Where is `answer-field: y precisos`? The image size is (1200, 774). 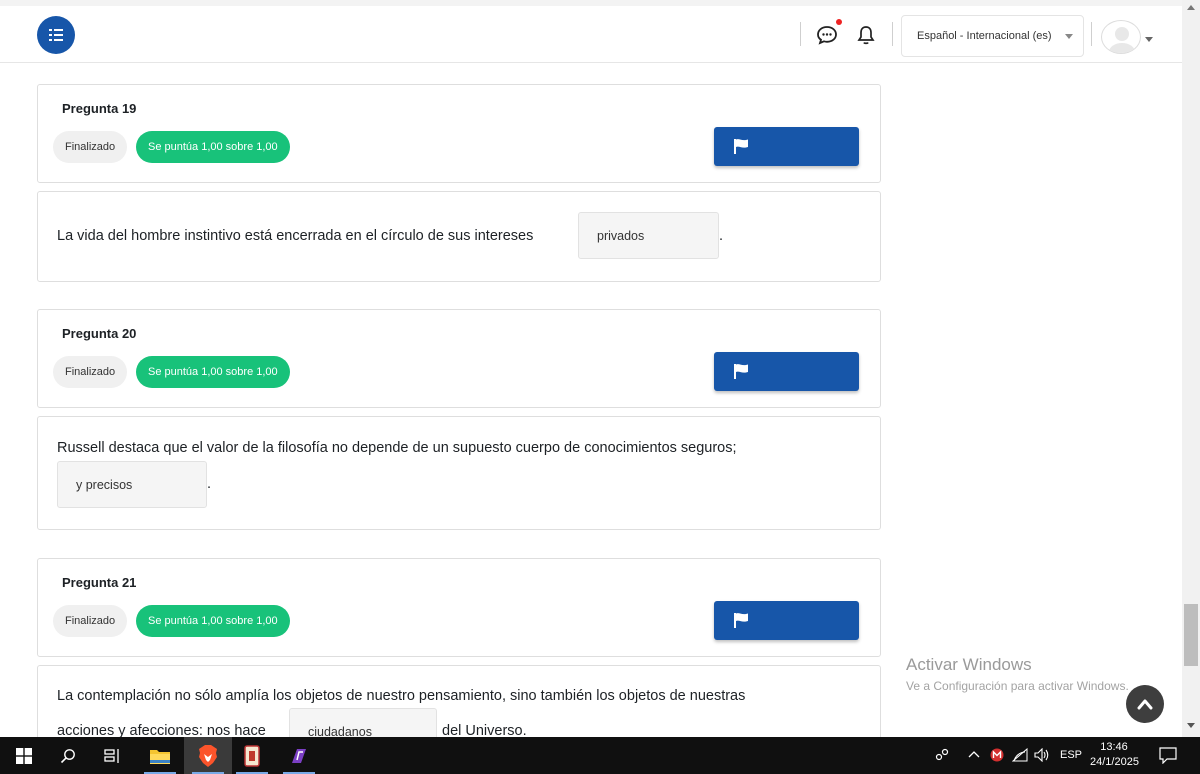 answer-field: y precisos is located at coordinates (132, 484).